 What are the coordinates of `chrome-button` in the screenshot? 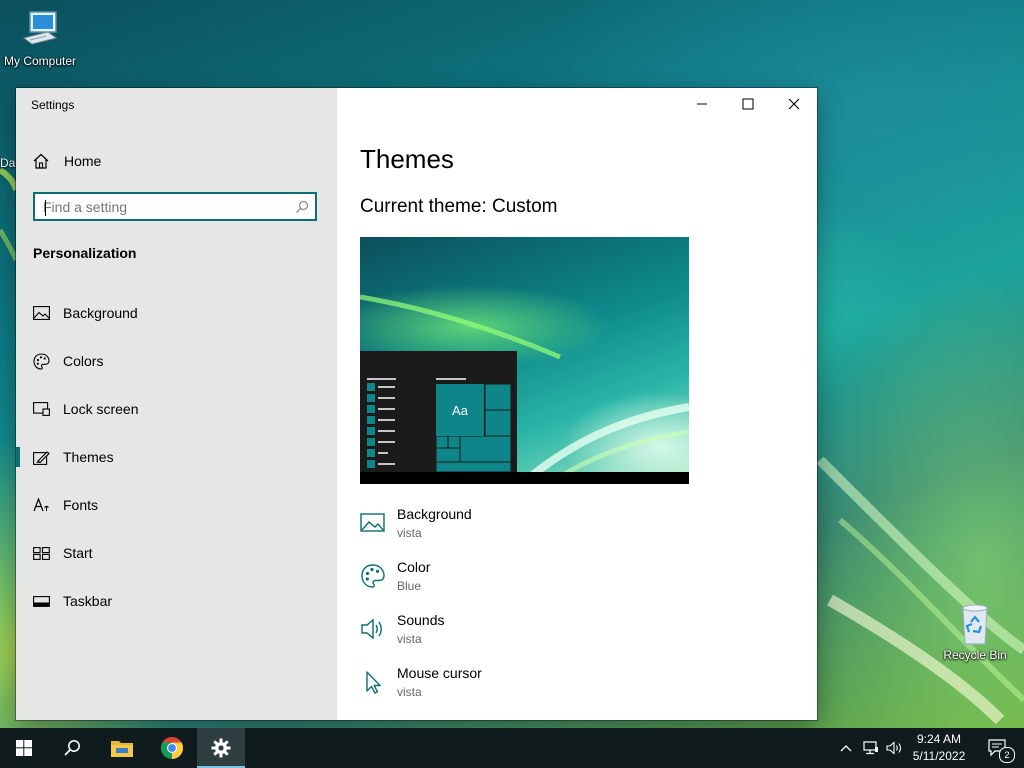 It's located at (172, 748).